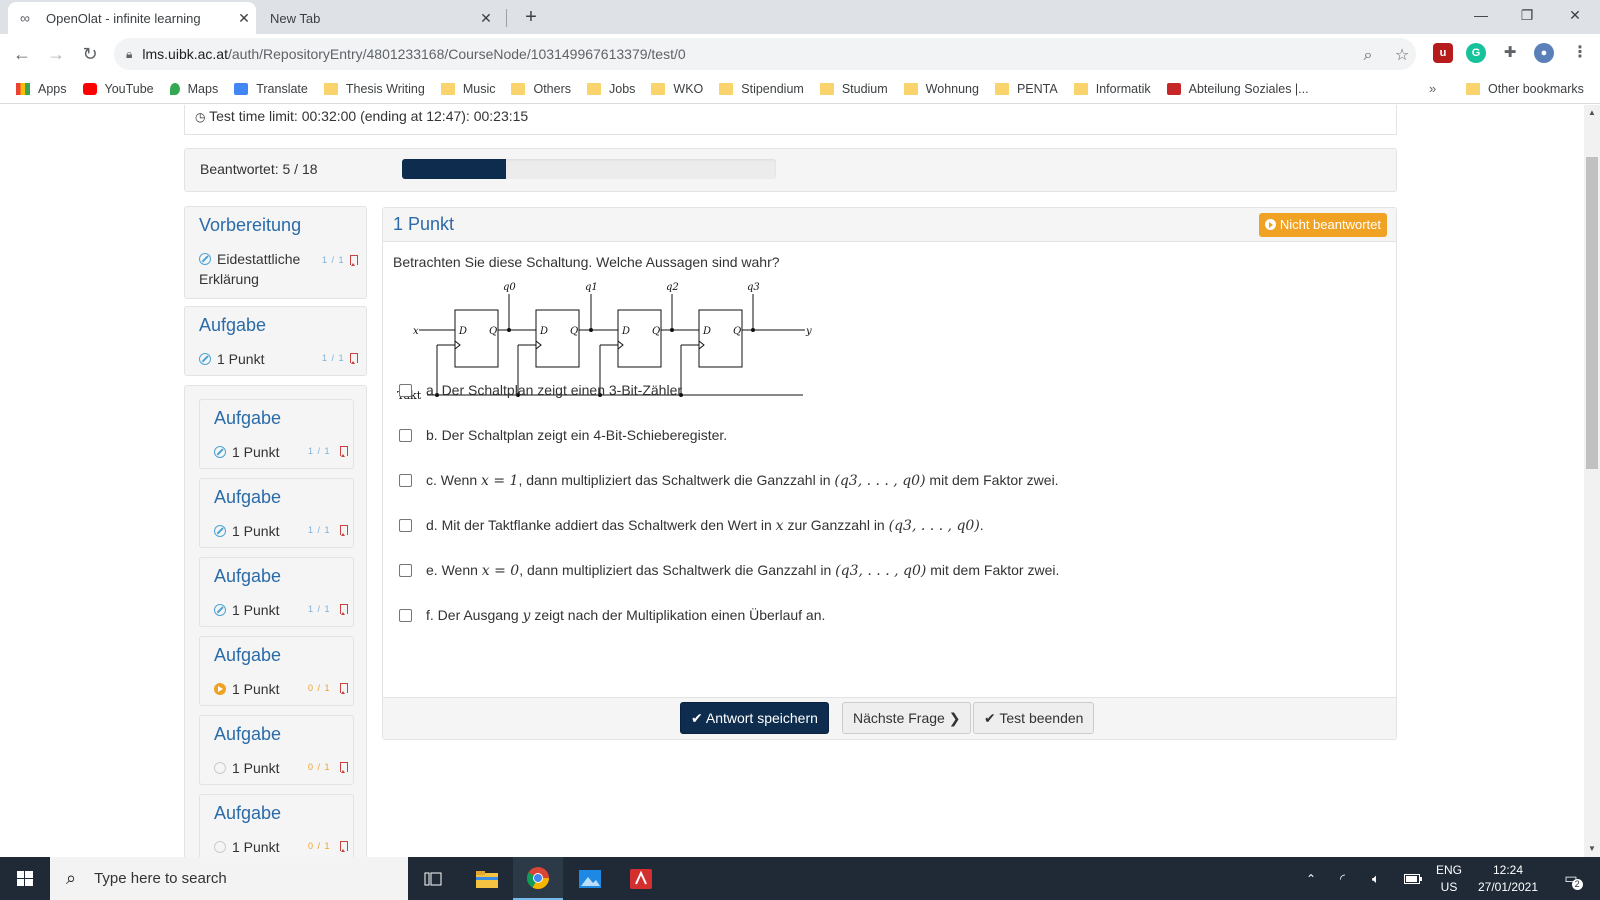 The image size is (1600, 900). What do you see at coordinates (378, 18) in the screenshot?
I see `tab-new-tab: New Tab ✕` at bounding box center [378, 18].